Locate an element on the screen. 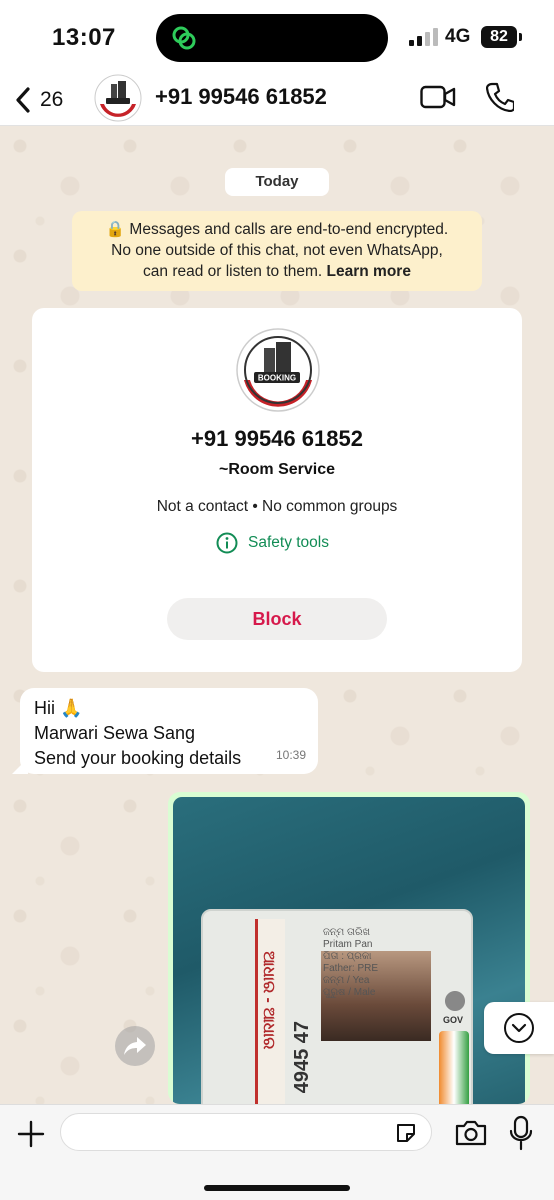  learn-more-link: Learn more is located at coordinates (369, 271).